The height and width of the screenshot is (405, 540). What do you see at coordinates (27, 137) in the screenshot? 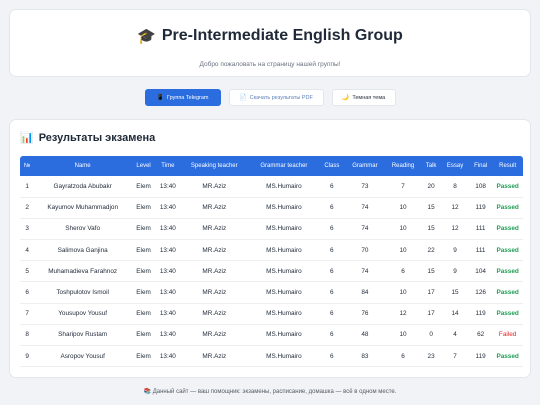
I see `bar-chart-icon: 📊` at bounding box center [27, 137].